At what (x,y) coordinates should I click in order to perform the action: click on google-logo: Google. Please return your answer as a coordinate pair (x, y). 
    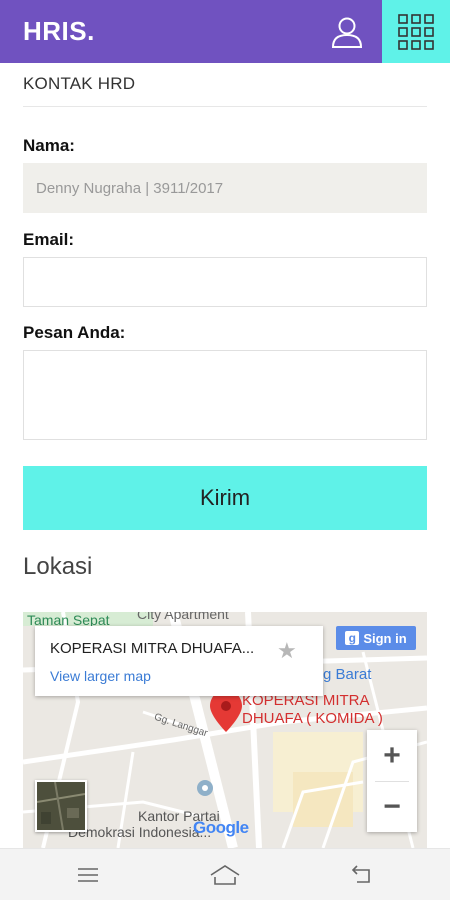
    Looking at the image, I should click on (221, 828).